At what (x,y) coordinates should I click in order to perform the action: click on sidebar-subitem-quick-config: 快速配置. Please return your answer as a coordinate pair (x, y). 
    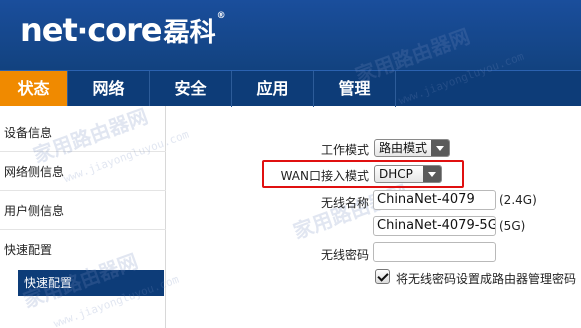
    Looking at the image, I should click on (91, 283).